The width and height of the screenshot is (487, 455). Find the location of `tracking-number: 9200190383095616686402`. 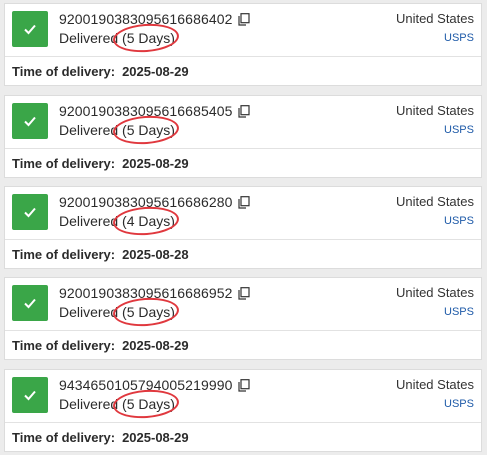

tracking-number: 9200190383095616686402 is located at coordinates (154, 19).